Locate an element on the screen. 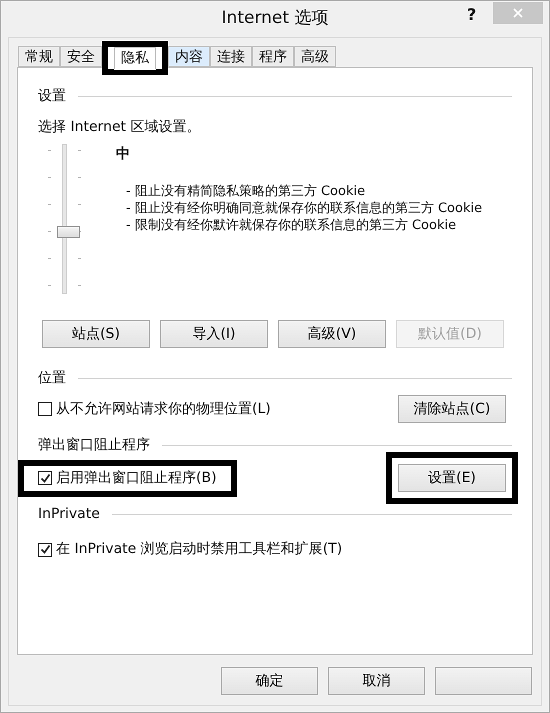  tab: 内容 is located at coordinates (189, 56).